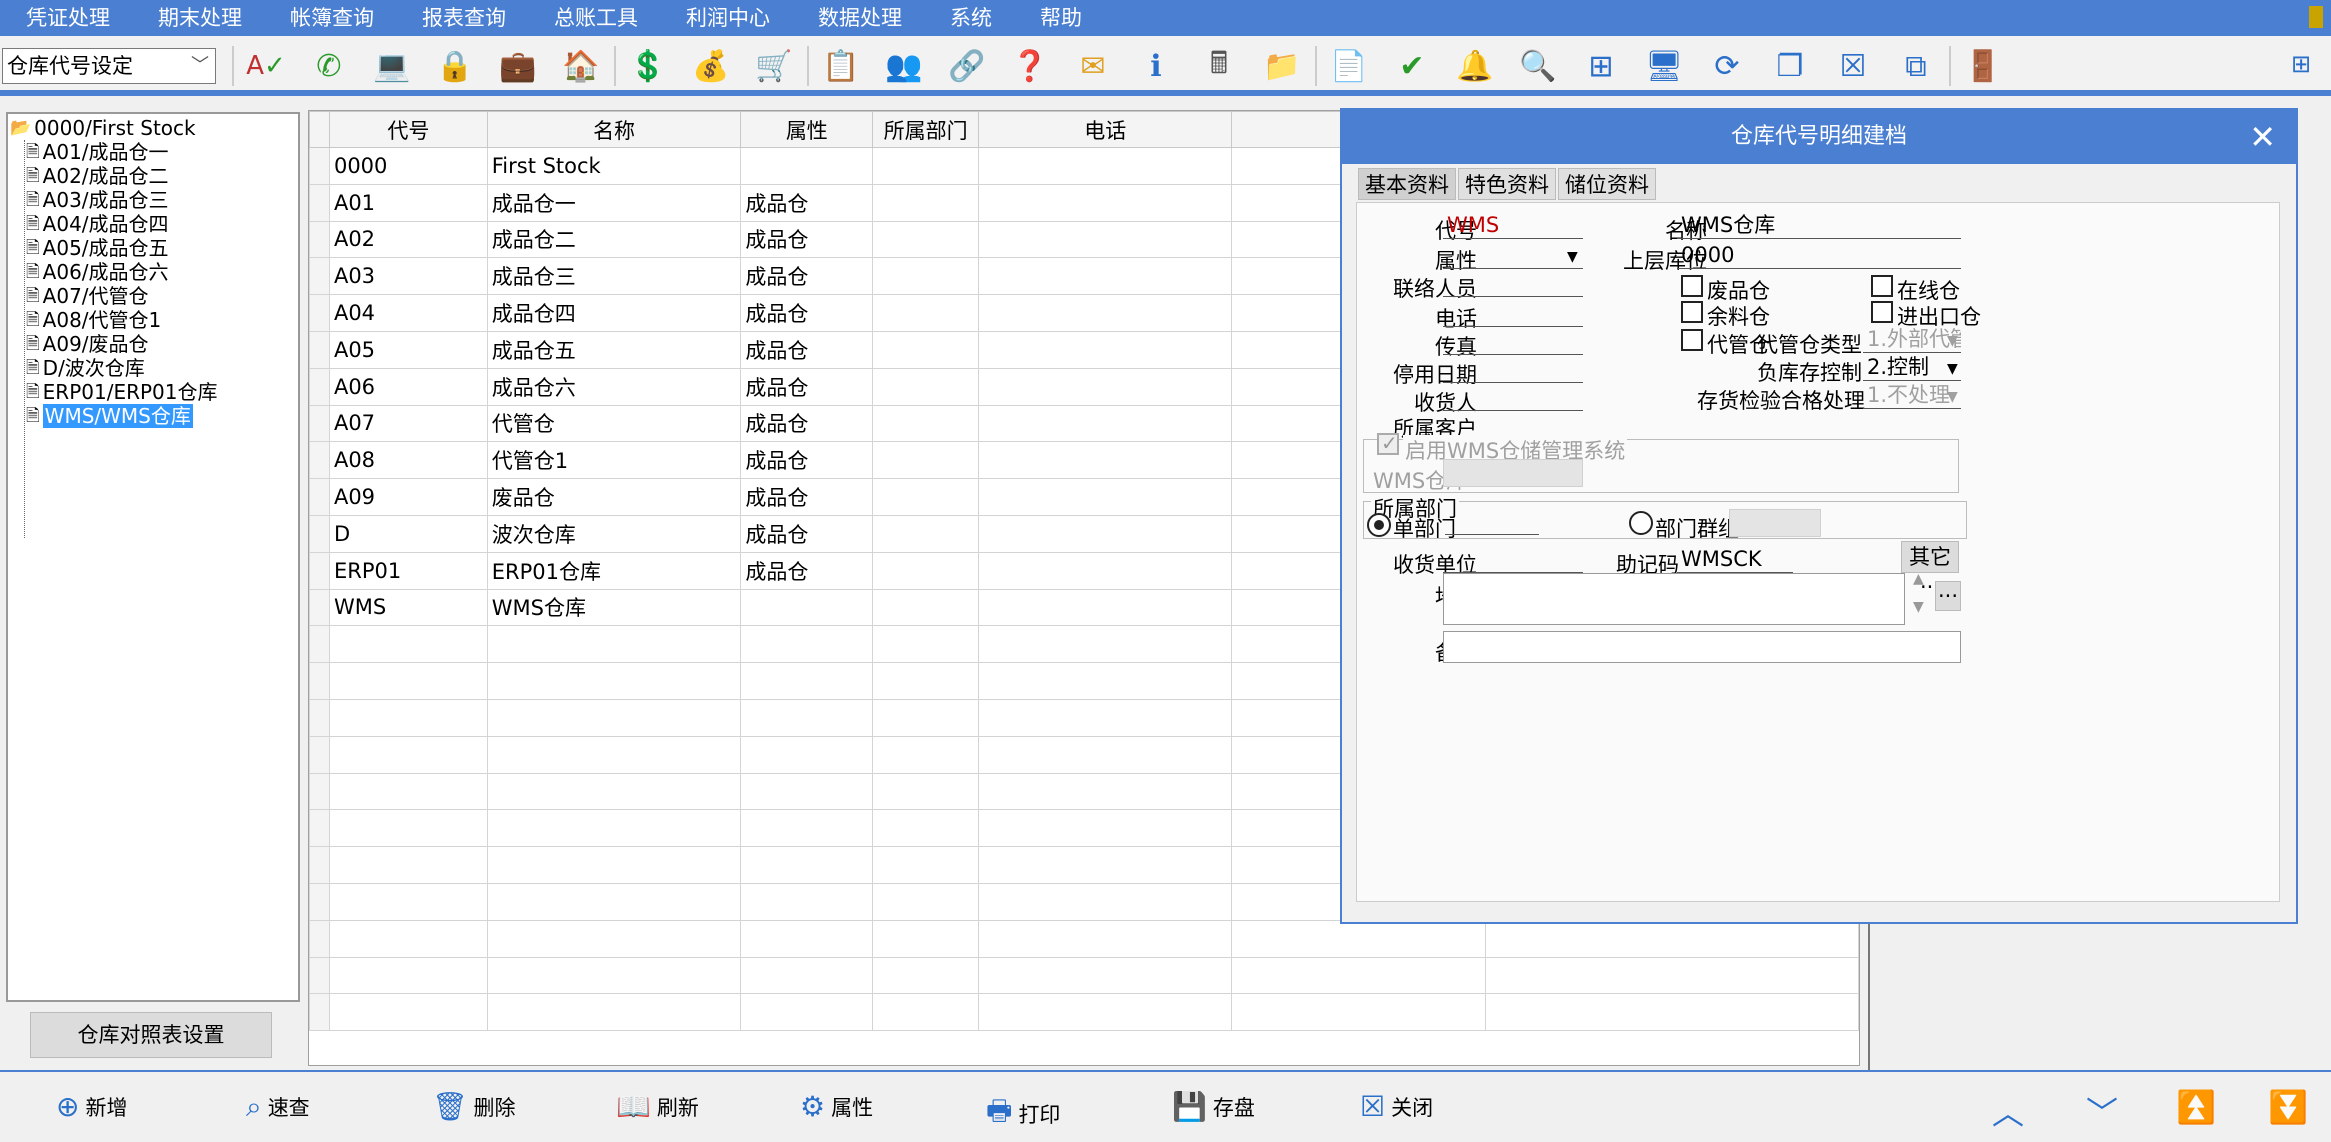  Describe the element at coordinates (408, 129) in the screenshot. I see `col-header-code: 代号` at that location.